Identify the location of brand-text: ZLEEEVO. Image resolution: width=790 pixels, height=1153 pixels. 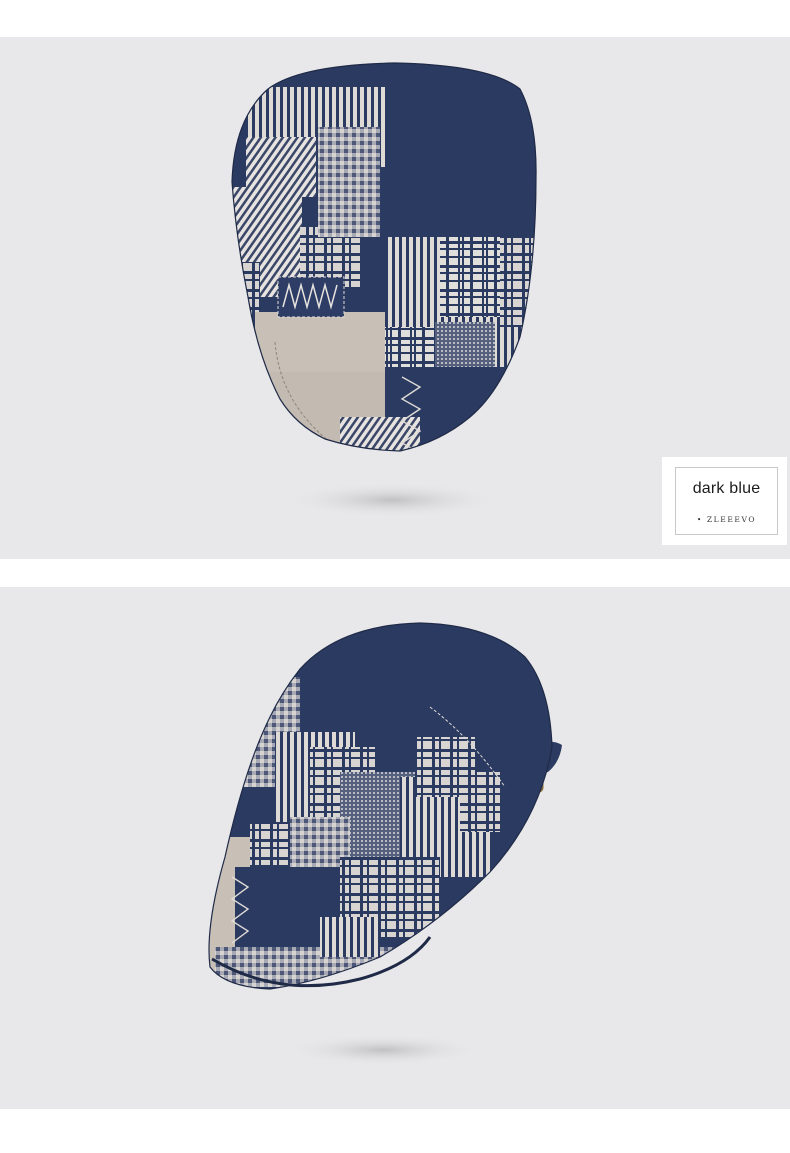
(731, 519).